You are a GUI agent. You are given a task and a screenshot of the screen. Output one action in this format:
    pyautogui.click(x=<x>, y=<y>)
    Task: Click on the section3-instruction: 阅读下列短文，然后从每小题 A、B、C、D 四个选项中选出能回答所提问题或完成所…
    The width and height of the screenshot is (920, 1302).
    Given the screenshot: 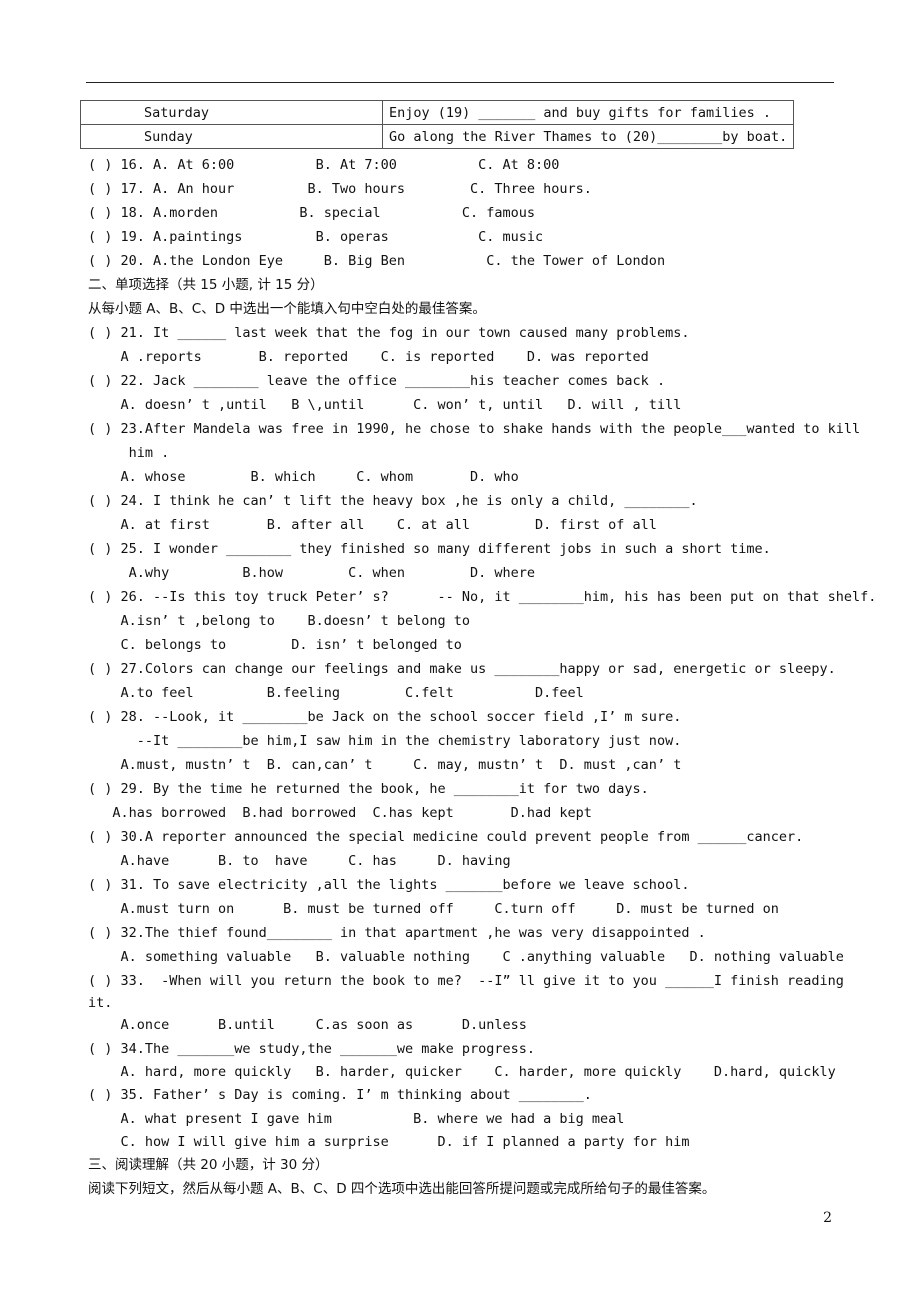 What is the action you would take?
    pyautogui.click(x=402, y=1189)
    